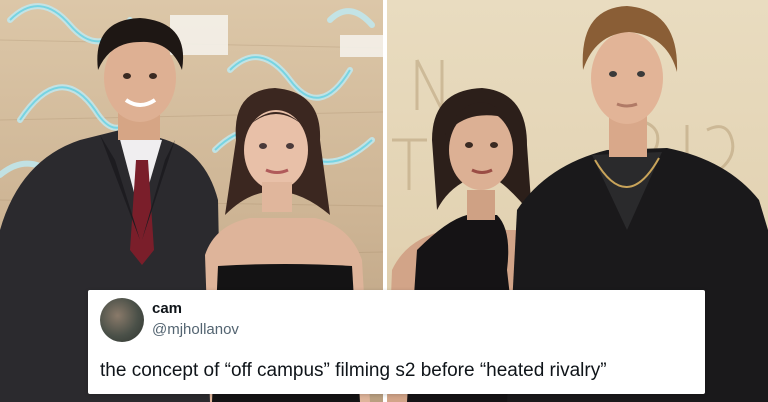 Image resolution: width=768 pixels, height=402 pixels. What do you see at coordinates (122, 320) in the screenshot?
I see `avatar` at bounding box center [122, 320].